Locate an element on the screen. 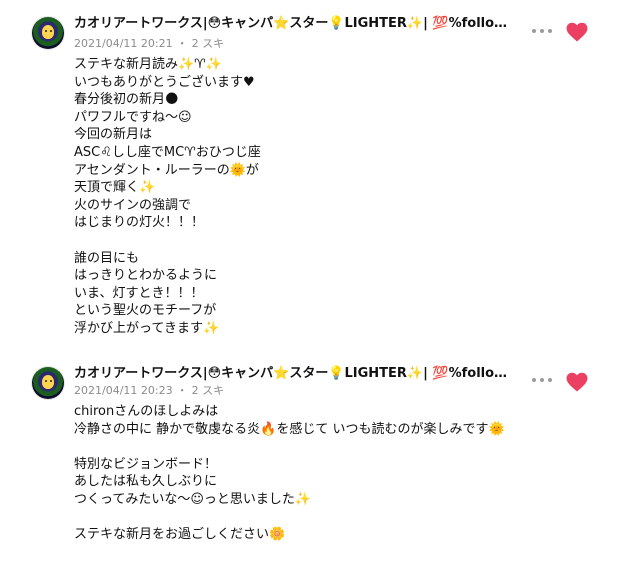 This screenshot has width=624, height=564. comment-meta: 2021/04/11 20:21 ・ 2 スキ is located at coordinates (149, 43).